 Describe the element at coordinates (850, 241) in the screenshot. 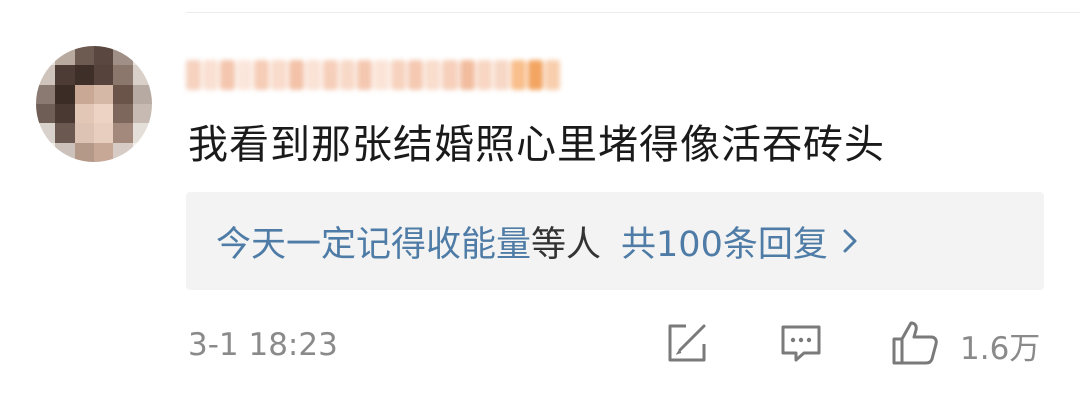

I see `chevron-right-icon` at that location.